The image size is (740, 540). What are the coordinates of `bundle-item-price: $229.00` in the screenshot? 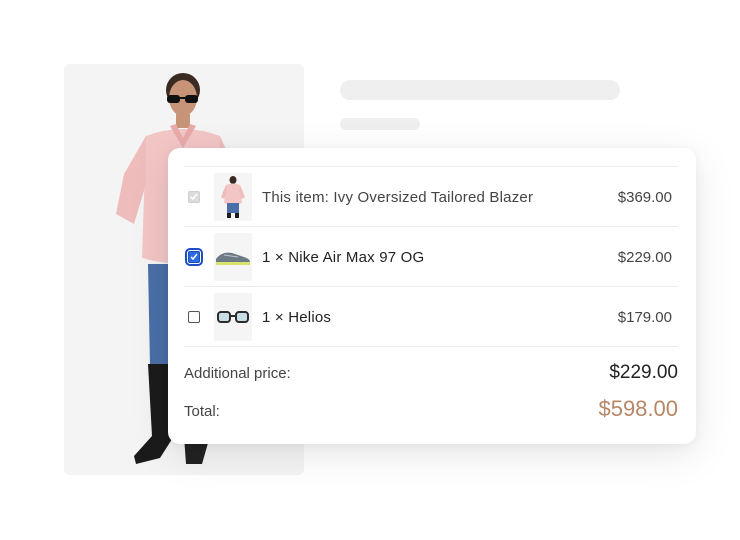 It's located at (644, 257).